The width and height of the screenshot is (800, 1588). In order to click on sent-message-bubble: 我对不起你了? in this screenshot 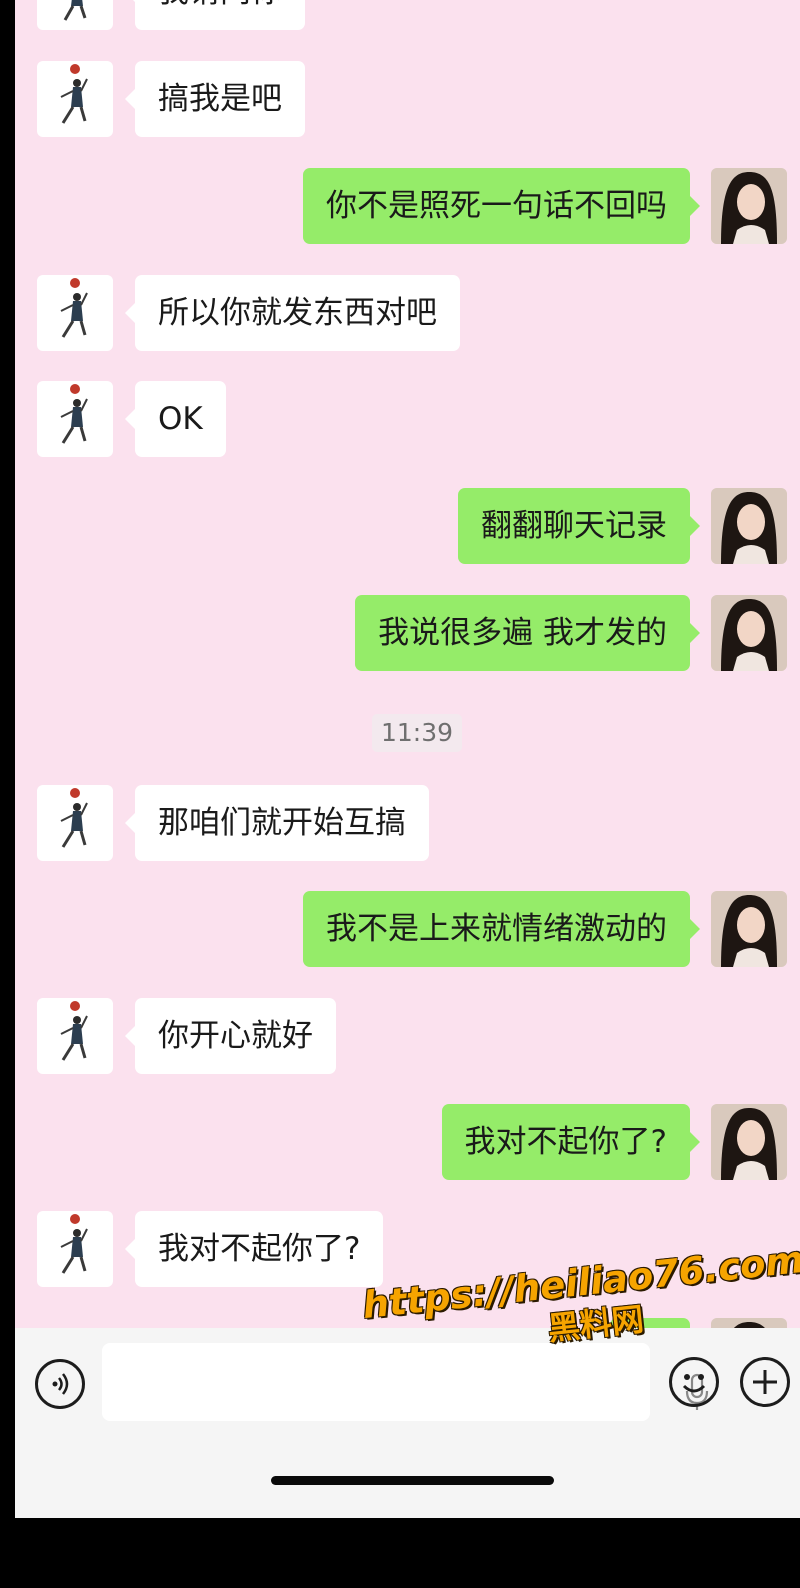, I will do `click(571, 1142)`.